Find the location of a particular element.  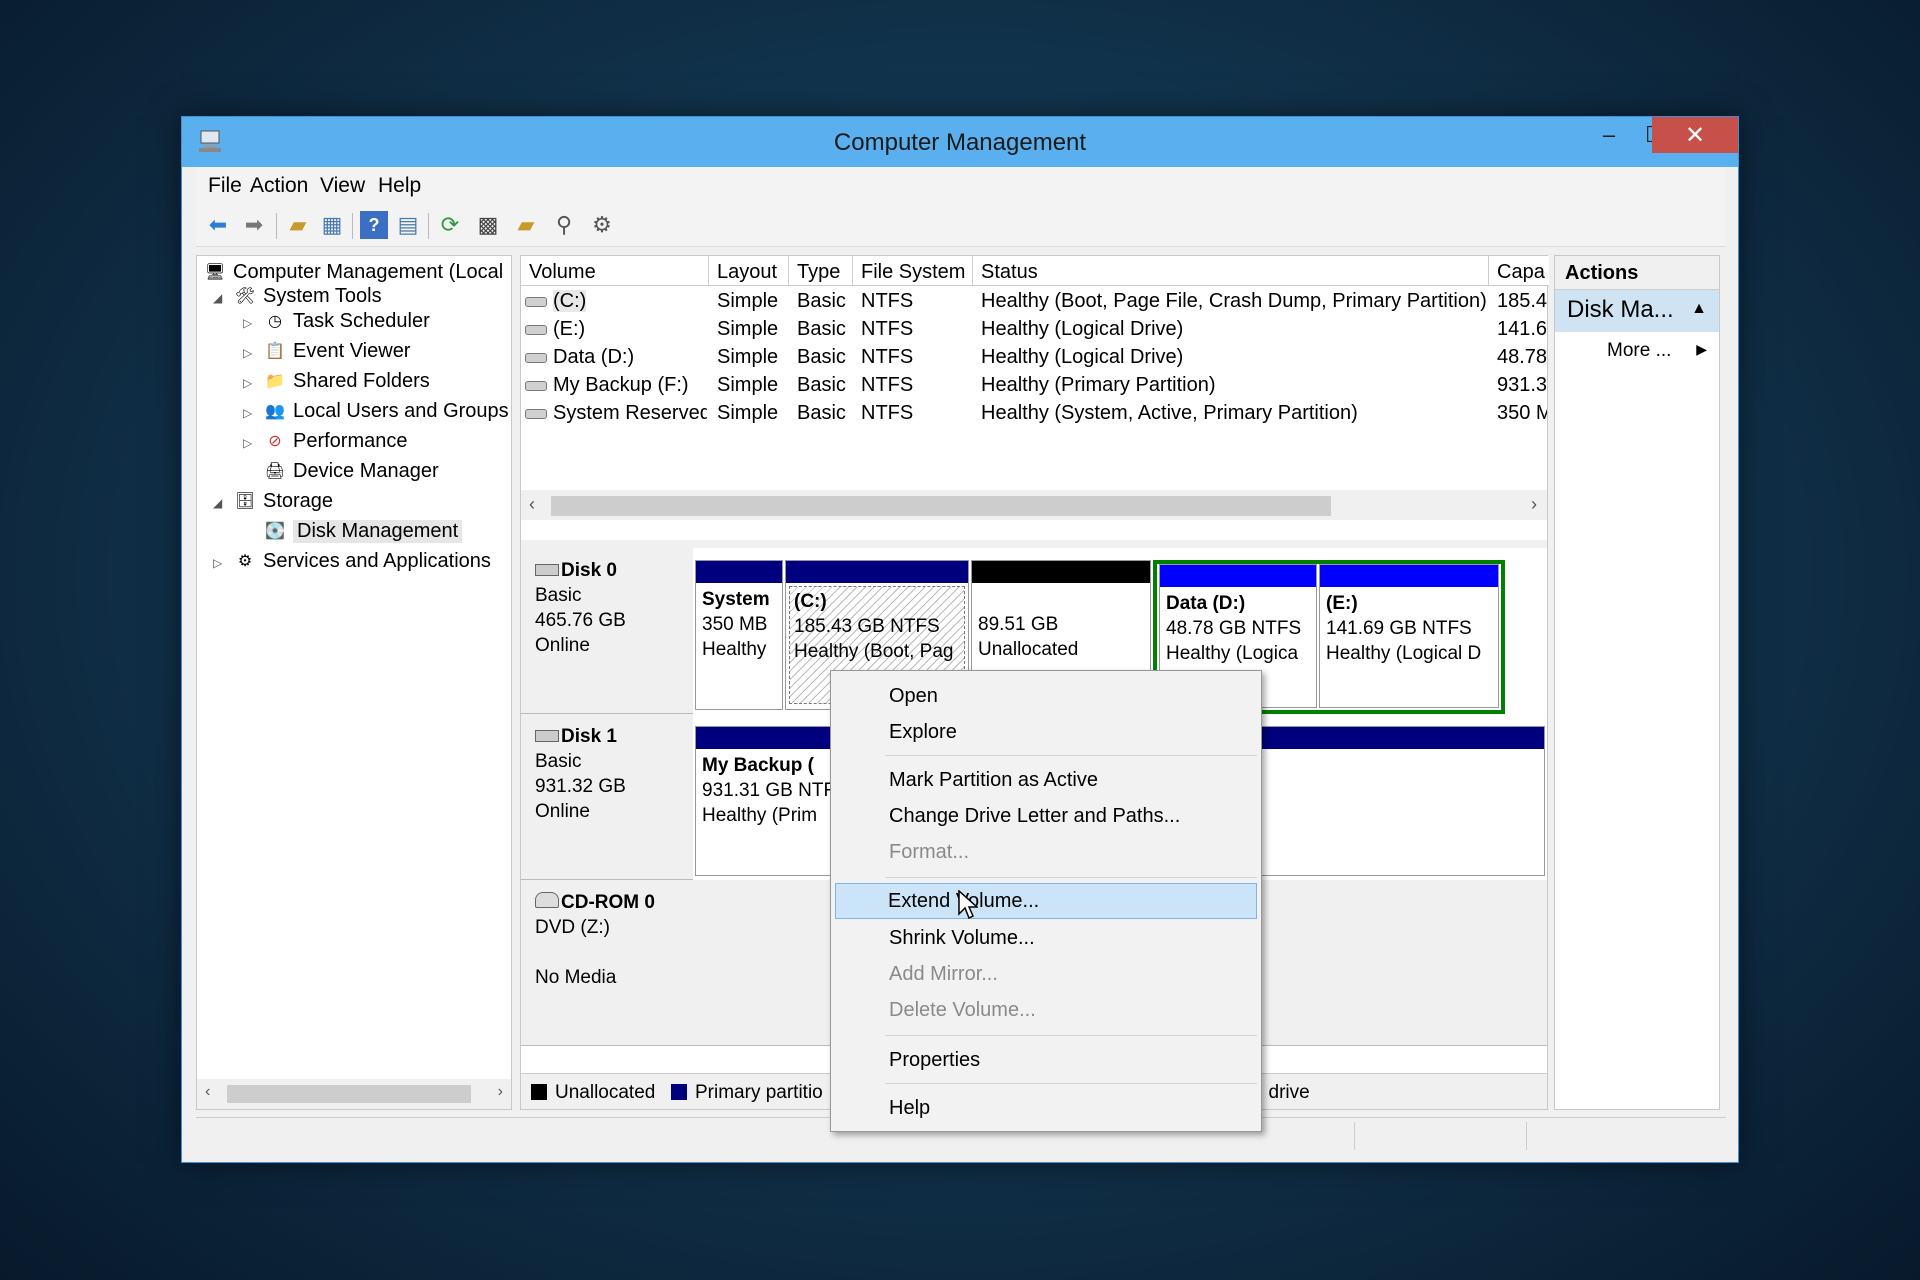

column-header-layout: Layout is located at coordinates (749, 271).